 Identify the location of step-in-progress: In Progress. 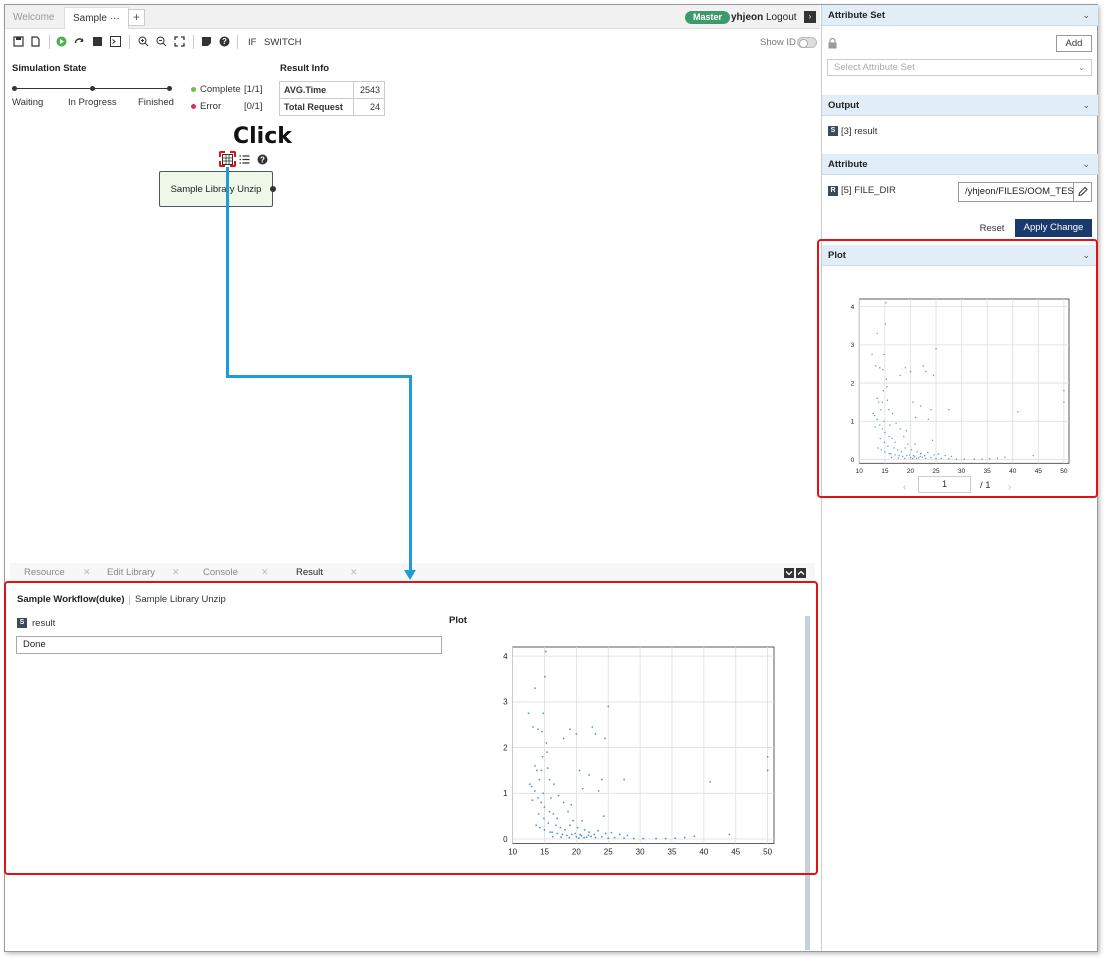
(92, 102).